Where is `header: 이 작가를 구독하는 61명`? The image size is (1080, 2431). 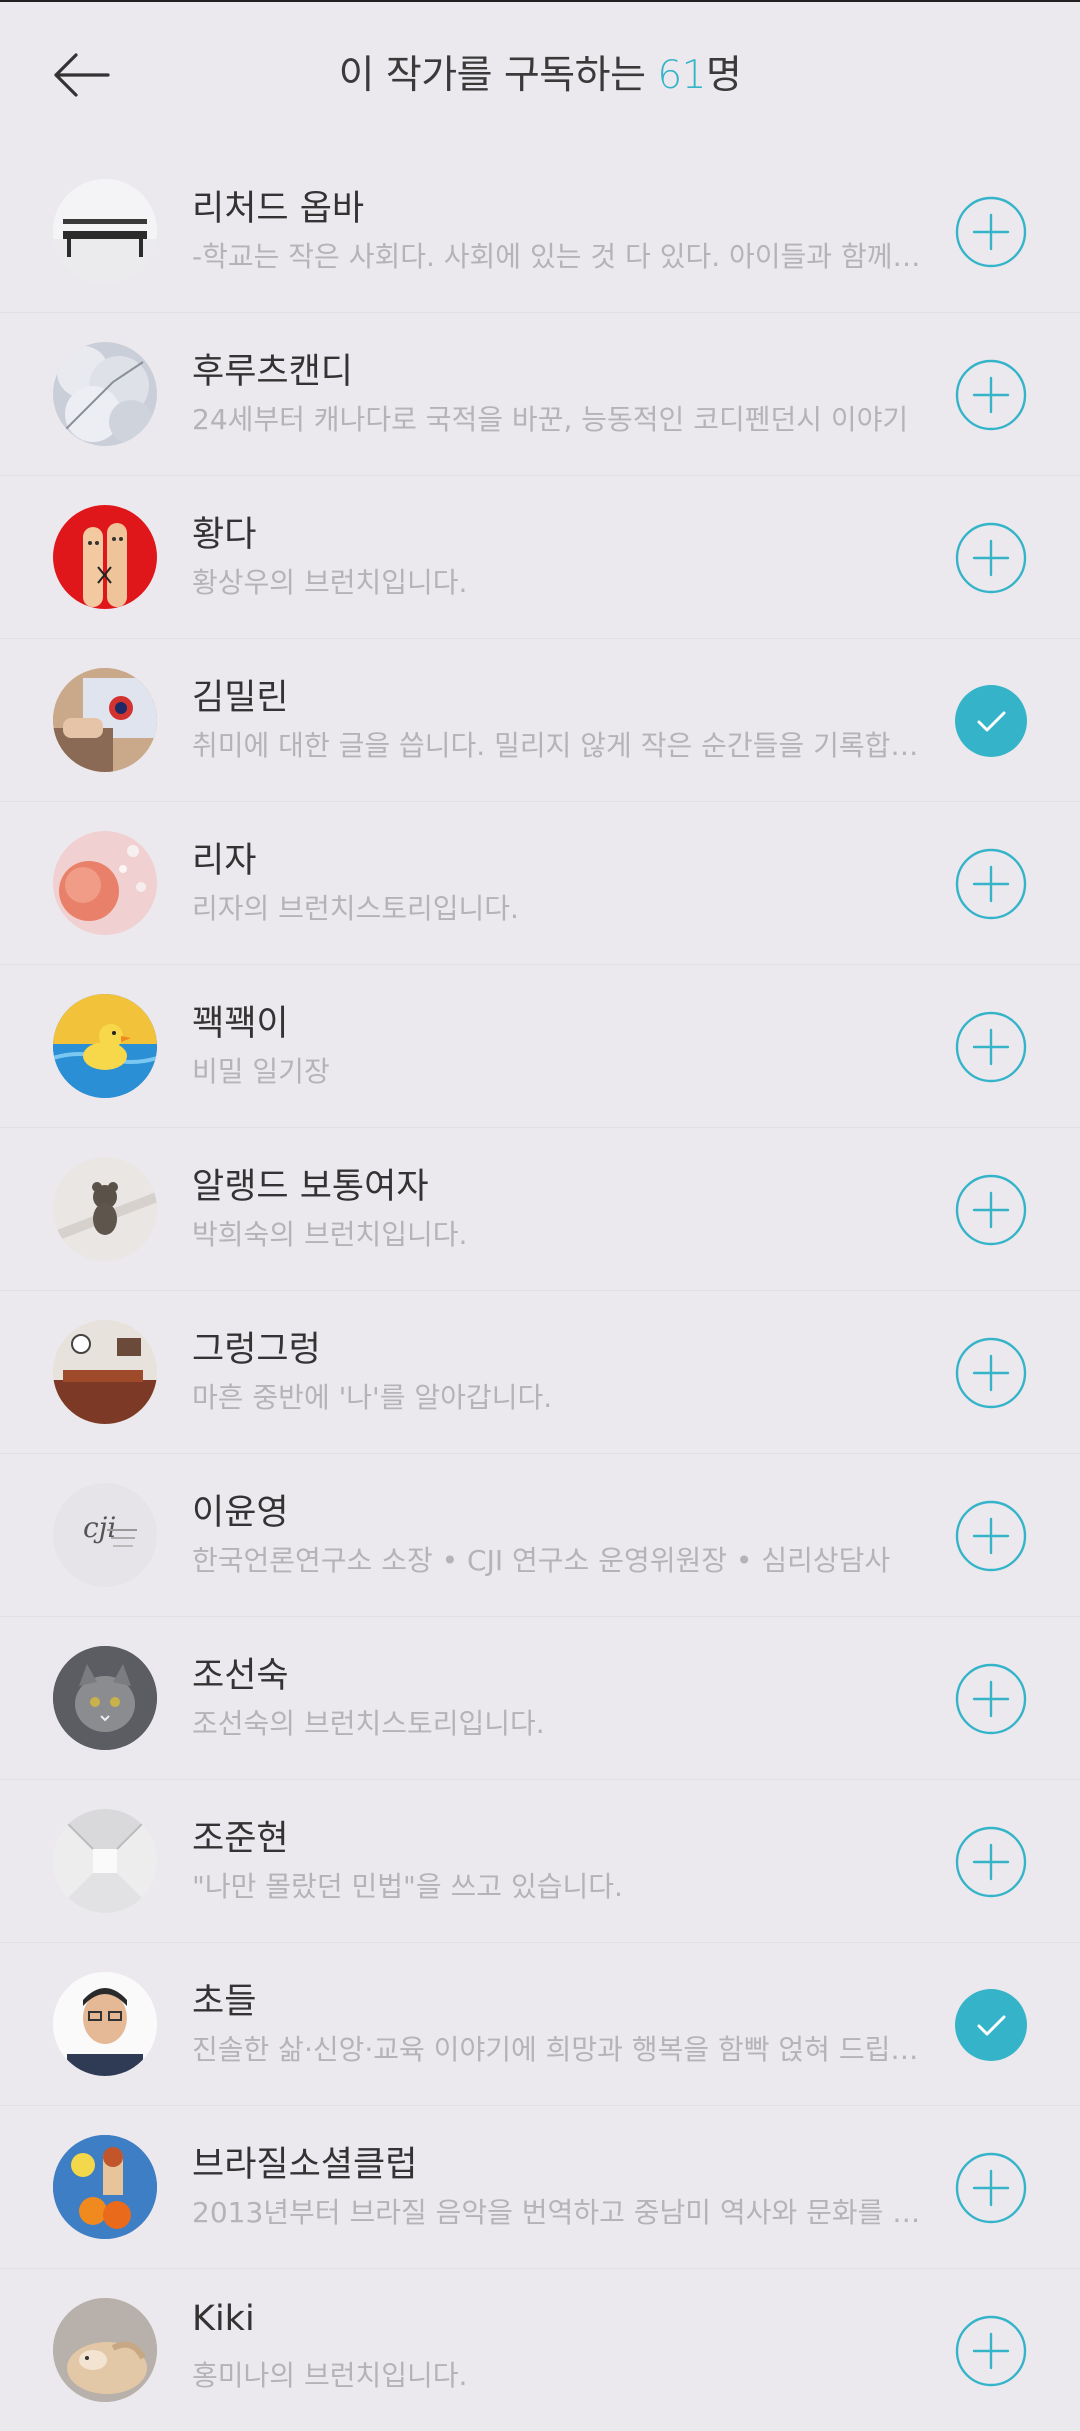 header: 이 작가를 구독하는 61명 is located at coordinates (540, 75).